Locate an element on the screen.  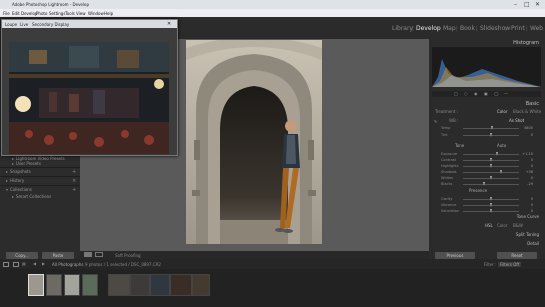
menu-edit: Edit is located at coordinates (16, 13).